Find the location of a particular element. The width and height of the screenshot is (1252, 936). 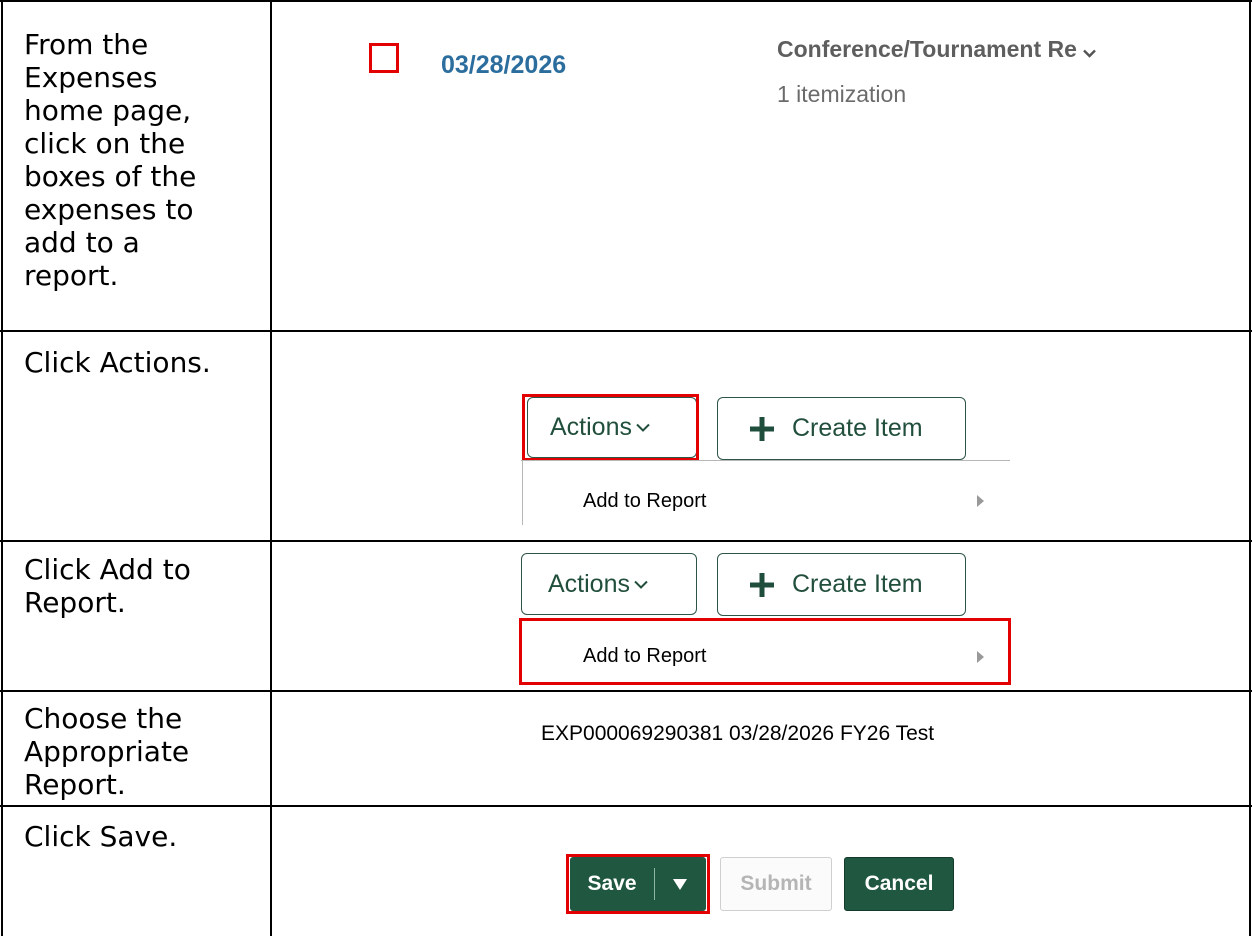

table-border-right is located at coordinates (1250, 468).